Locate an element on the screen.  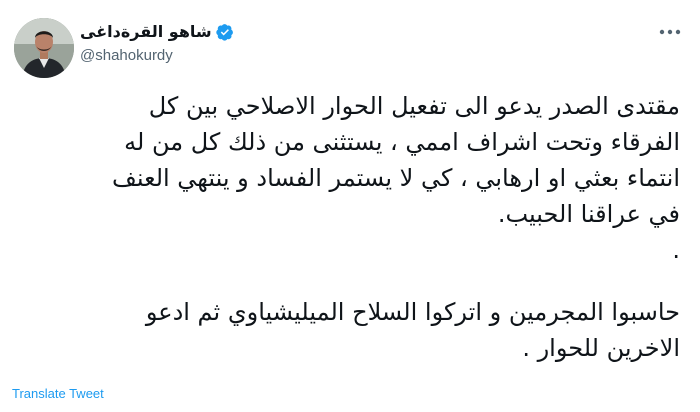
author-handle: @shahokurdy is located at coordinates (157, 55).